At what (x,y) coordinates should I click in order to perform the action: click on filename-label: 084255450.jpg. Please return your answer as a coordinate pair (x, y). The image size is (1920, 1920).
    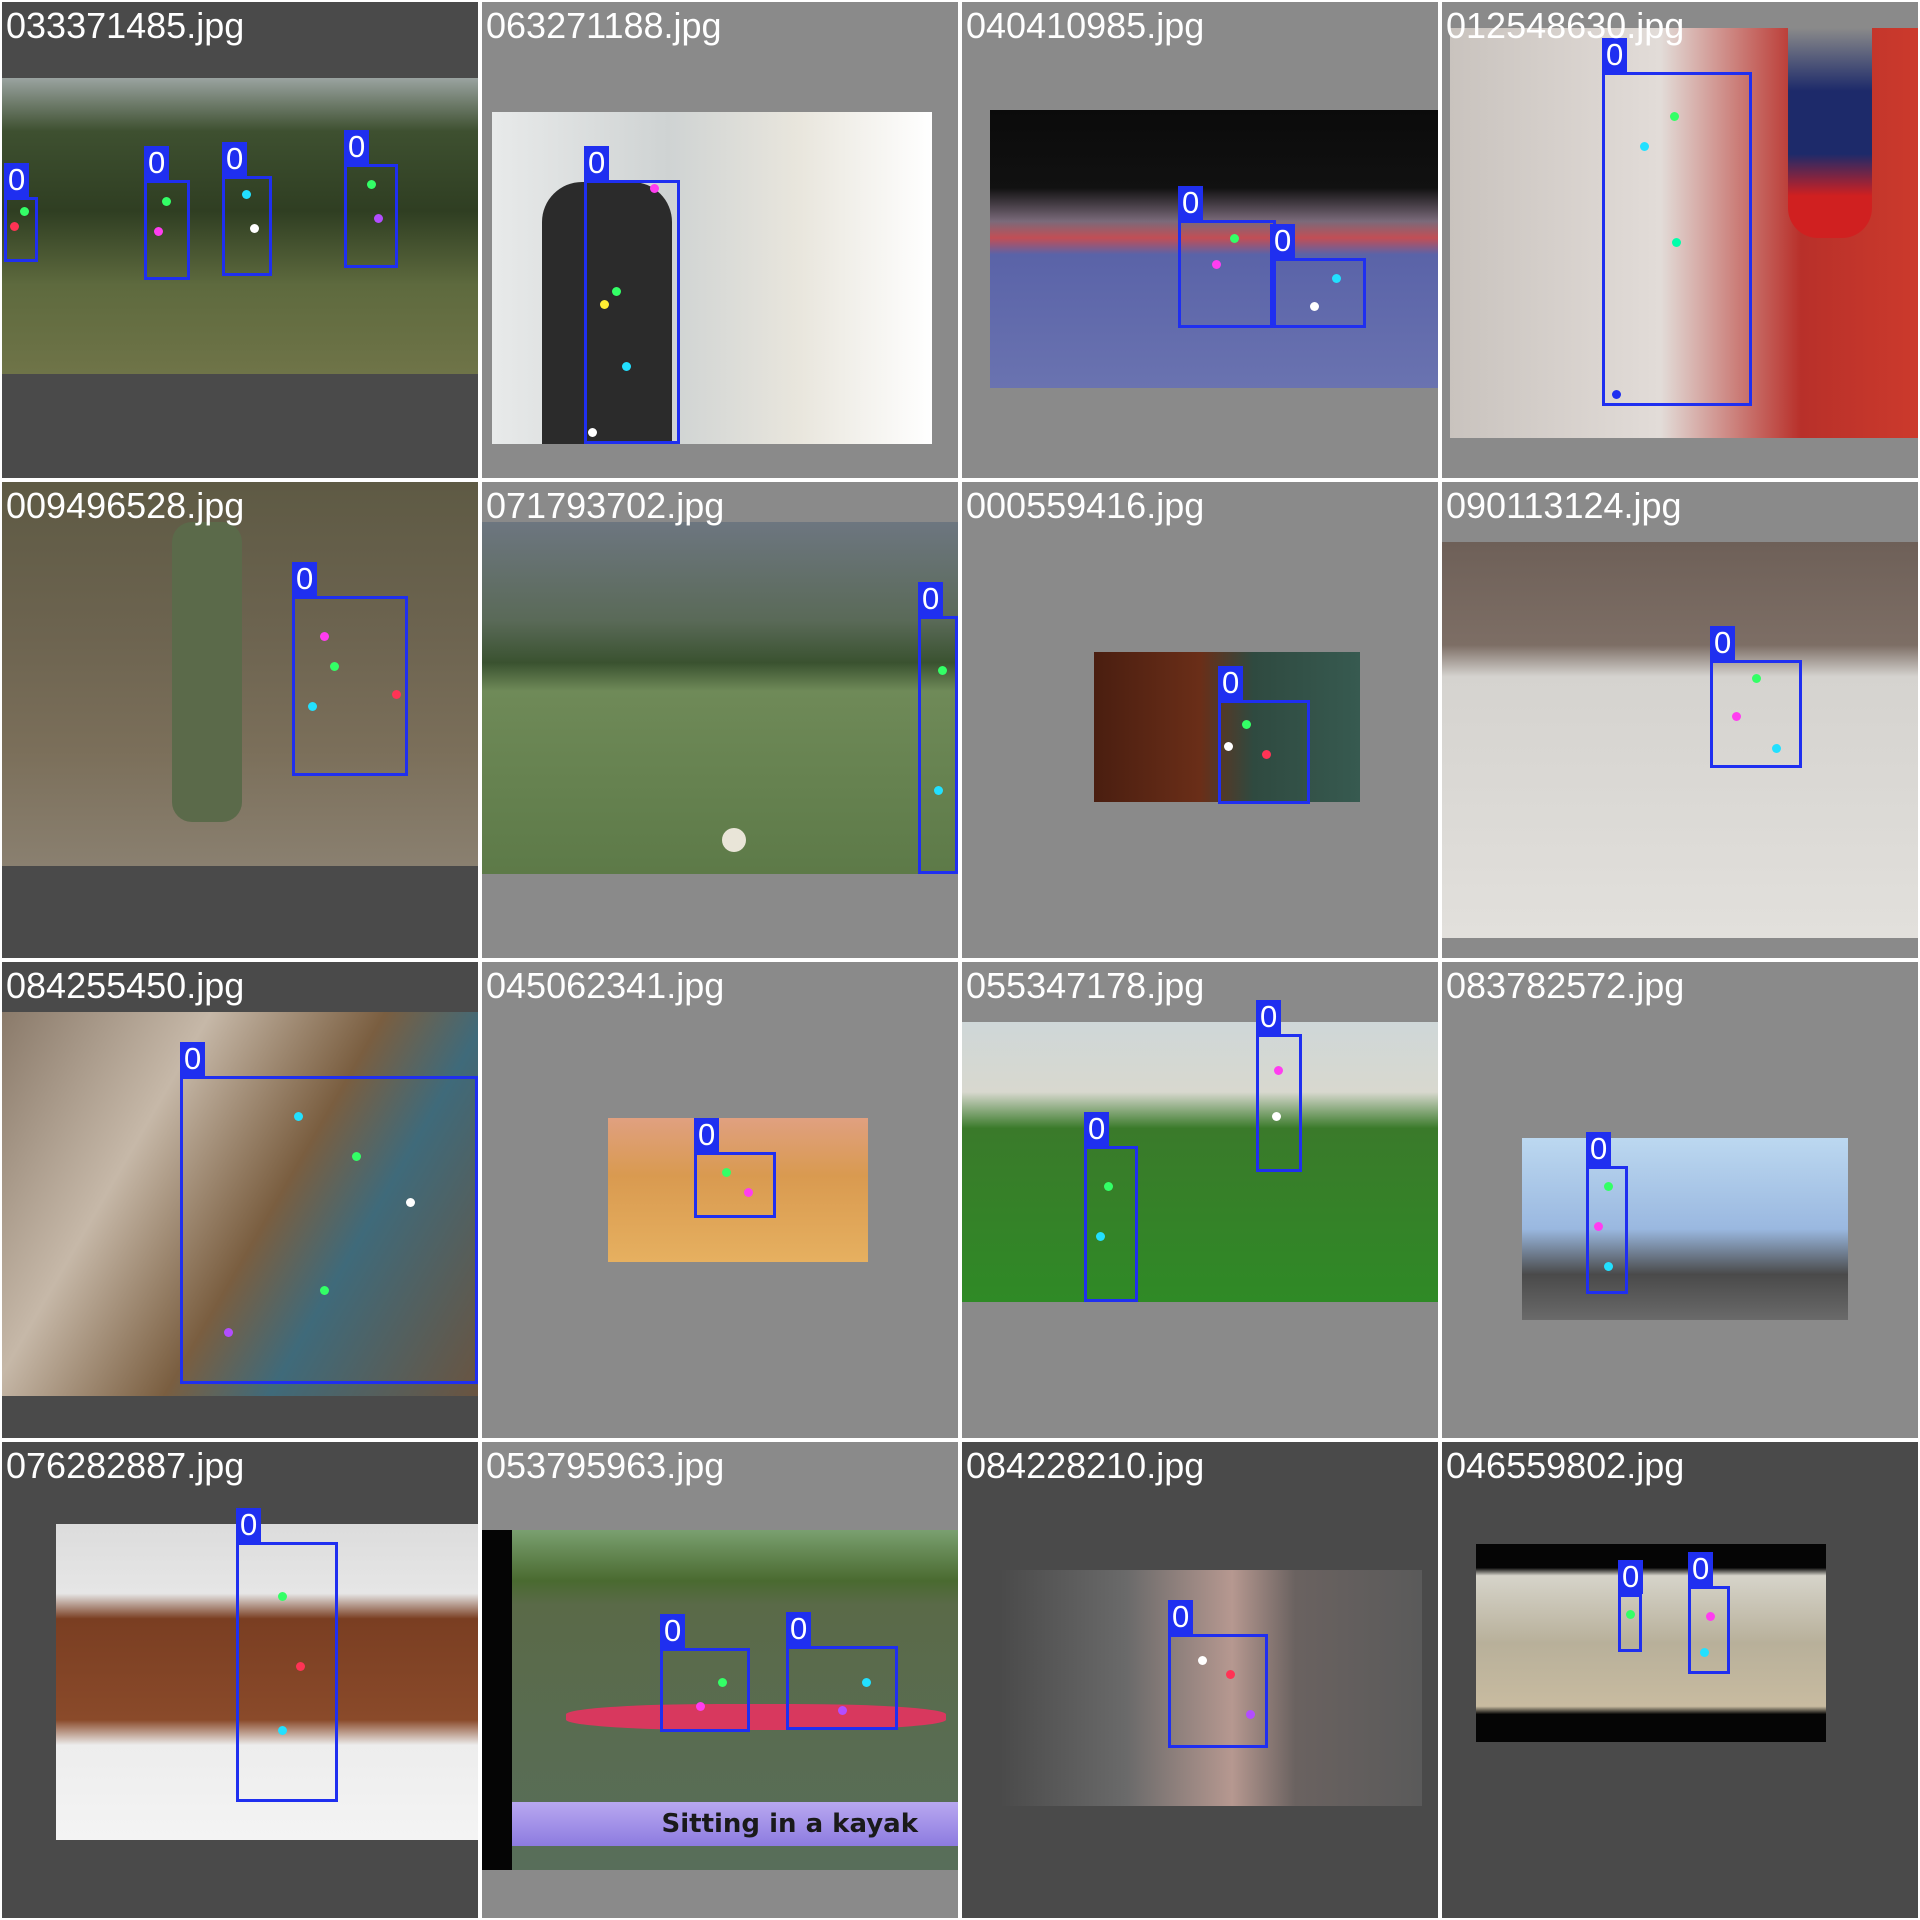
    Looking at the image, I should click on (125, 985).